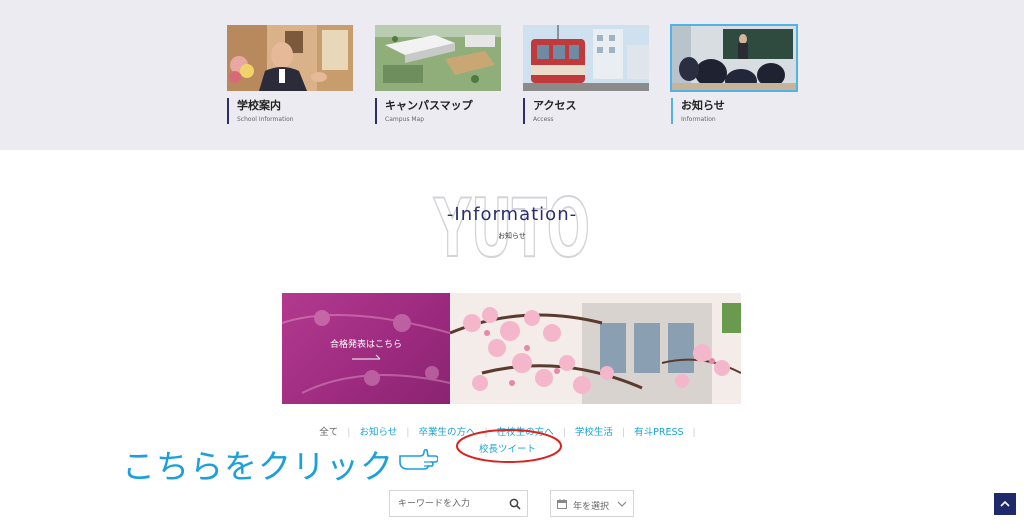 The height and width of the screenshot is (523, 1024). Describe the element at coordinates (429, 105) in the screenshot. I see `nav-card-title: キャンパスマップ` at that location.